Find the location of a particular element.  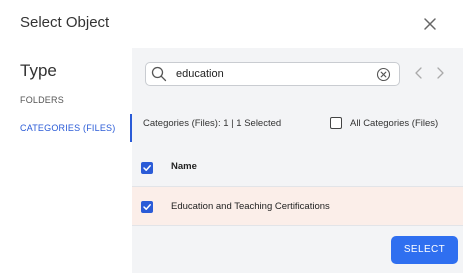

select-button: SELECT is located at coordinates (424, 250).